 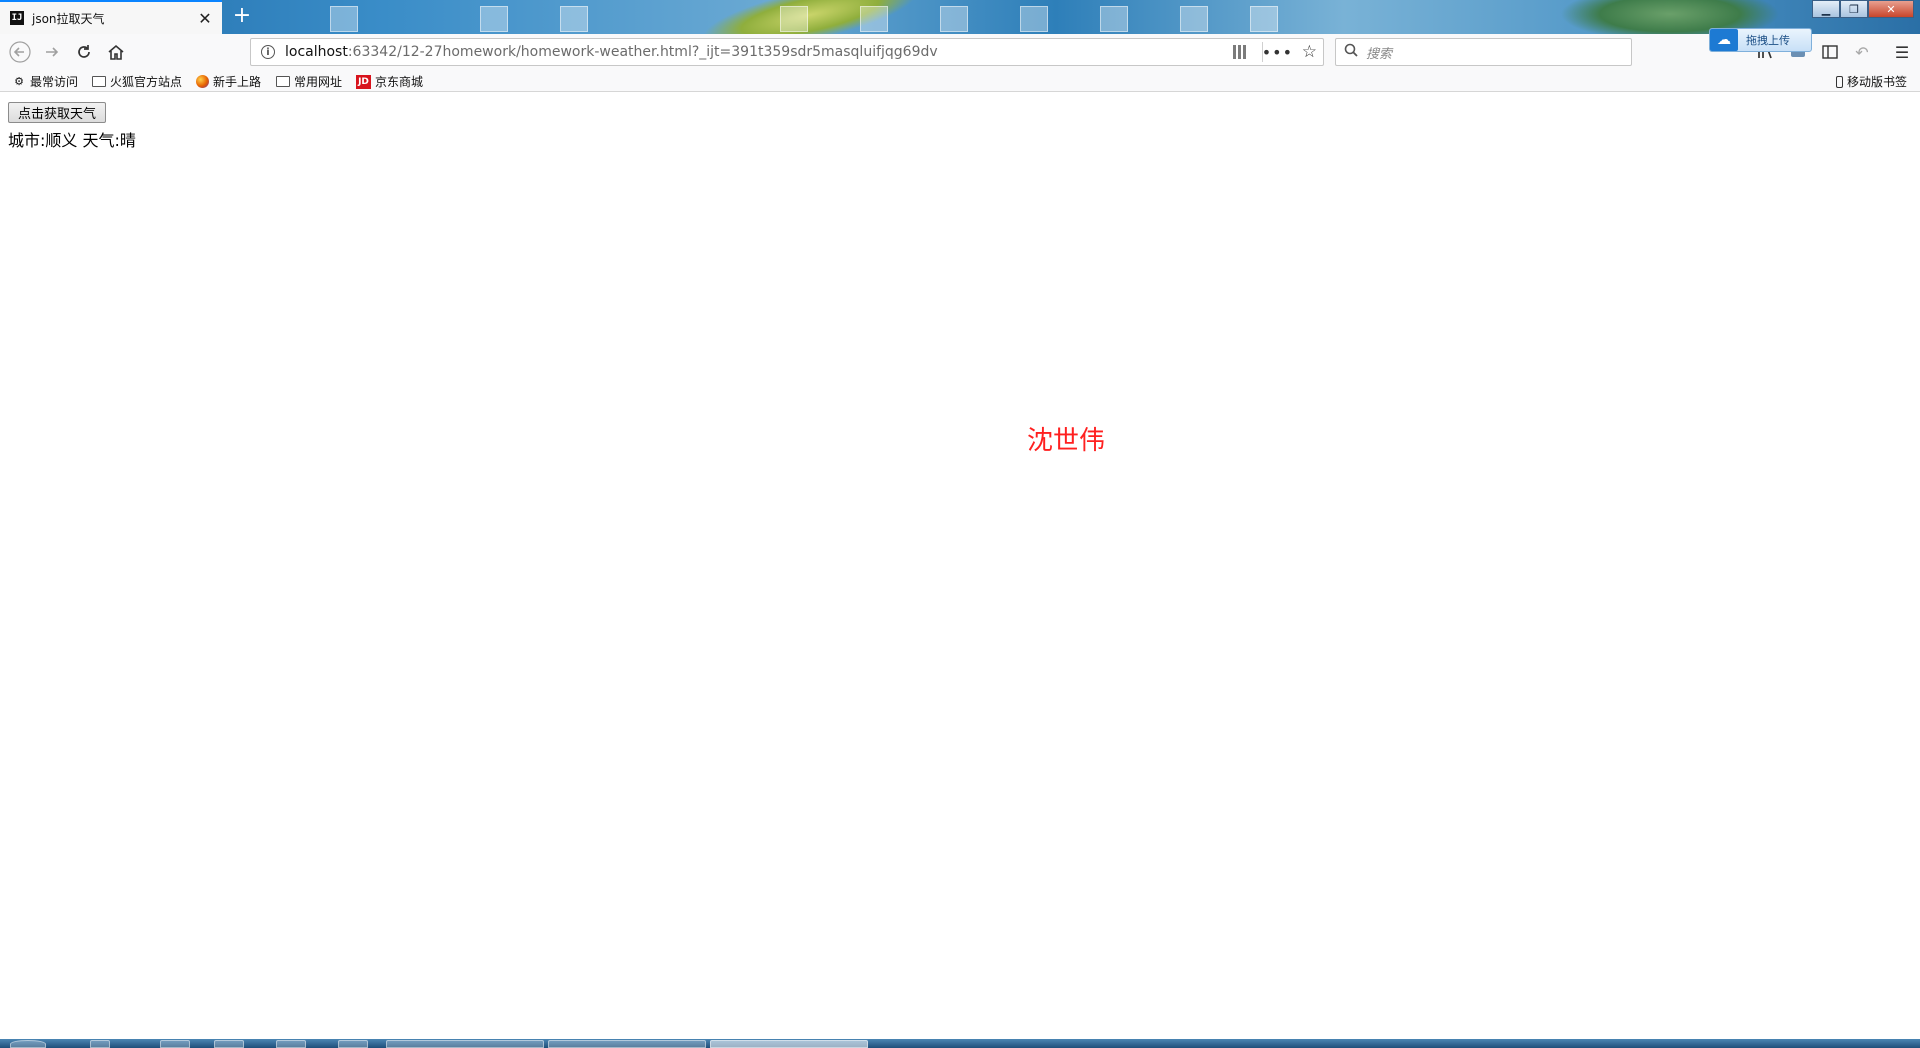 I want to click on intellij-favicon-icon: IJ, so click(x=17, y=18).